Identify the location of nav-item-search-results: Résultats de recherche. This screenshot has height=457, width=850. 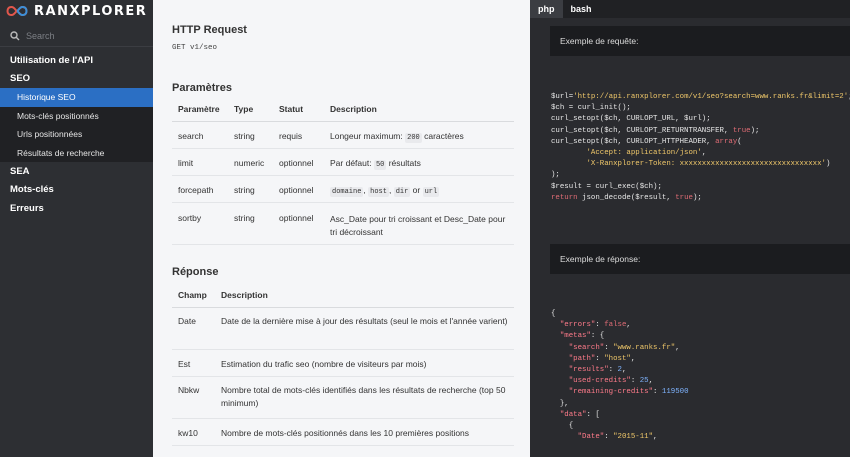
(76, 153).